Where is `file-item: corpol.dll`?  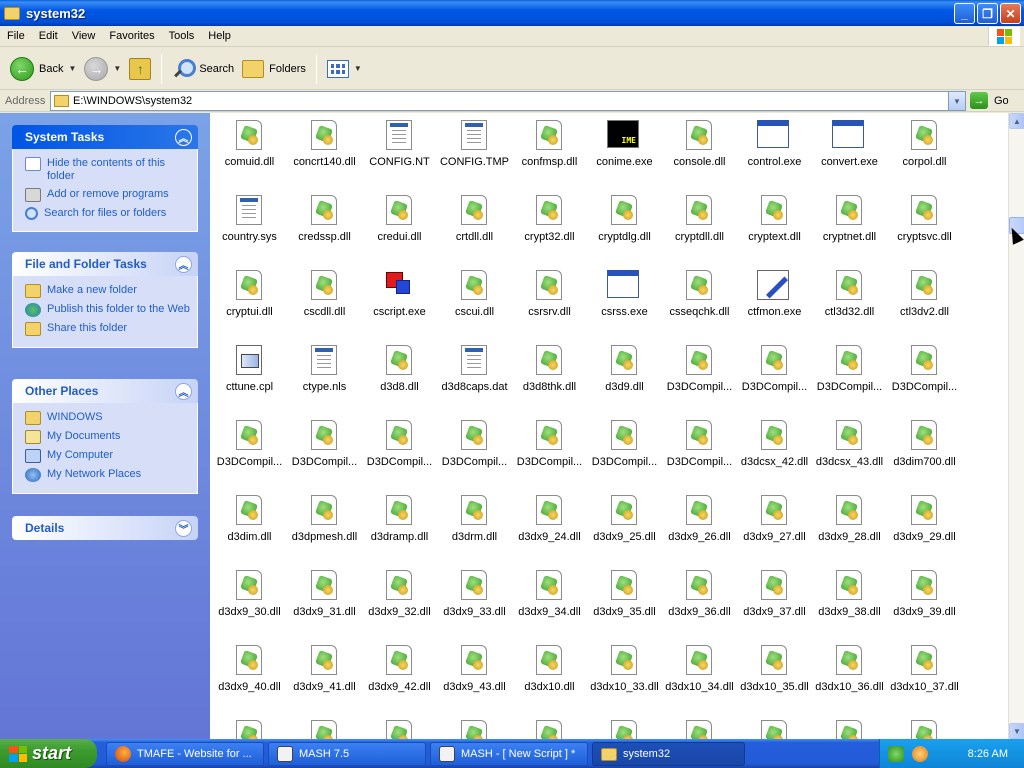
file-item: corpol.dll is located at coordinates (924, 152).